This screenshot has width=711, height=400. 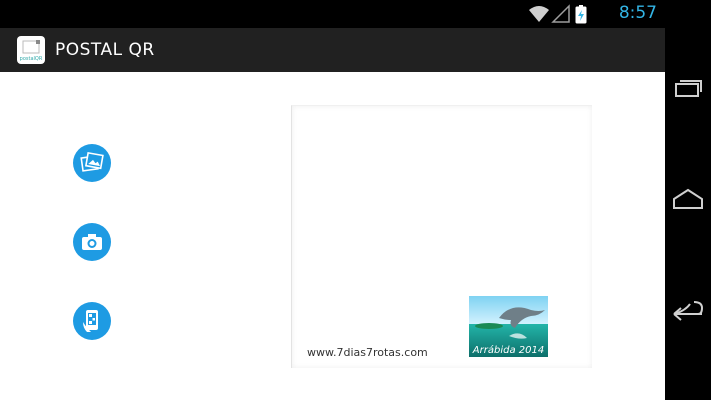 I want to click on action-bar: postalQR POSTAL QR, so click(x=332, y=50).